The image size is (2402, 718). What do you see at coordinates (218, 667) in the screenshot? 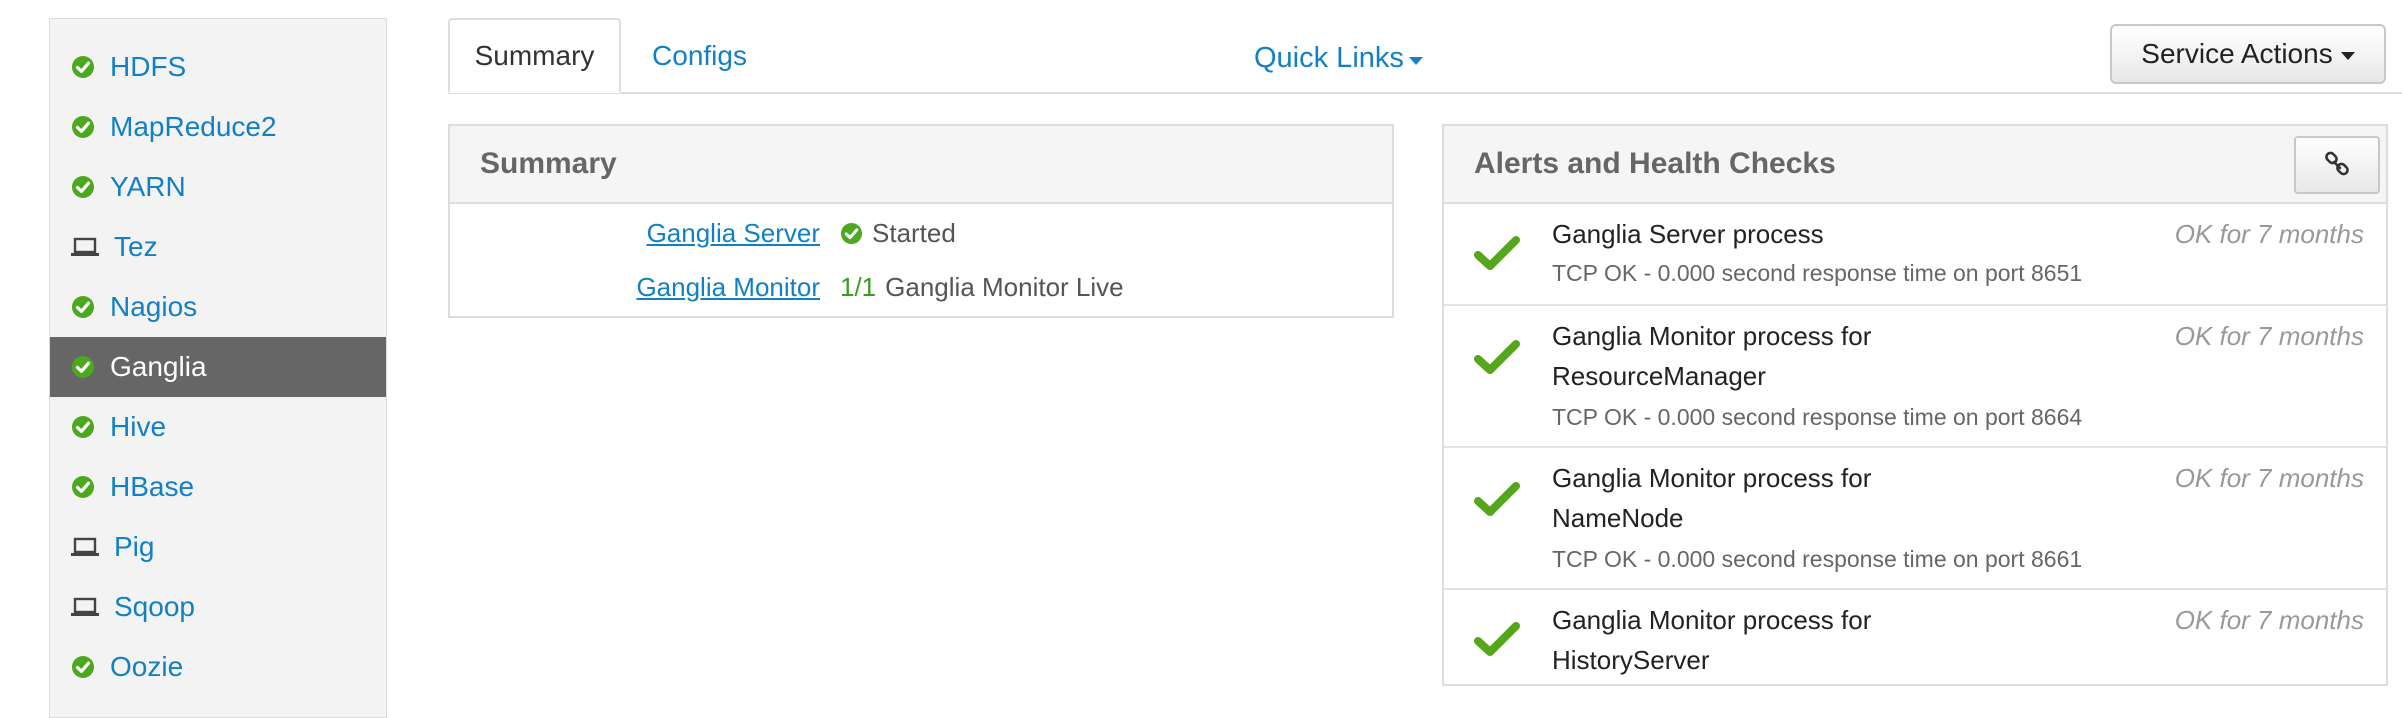
I see `sidebar-item-oozie: Oozie` at bounding box center [218, 667].